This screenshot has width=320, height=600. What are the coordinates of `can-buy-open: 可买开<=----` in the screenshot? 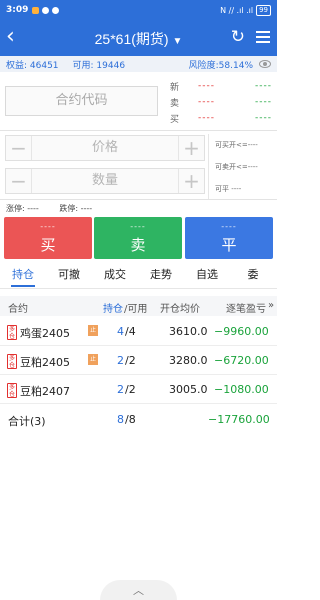 It's located at (236, 145).